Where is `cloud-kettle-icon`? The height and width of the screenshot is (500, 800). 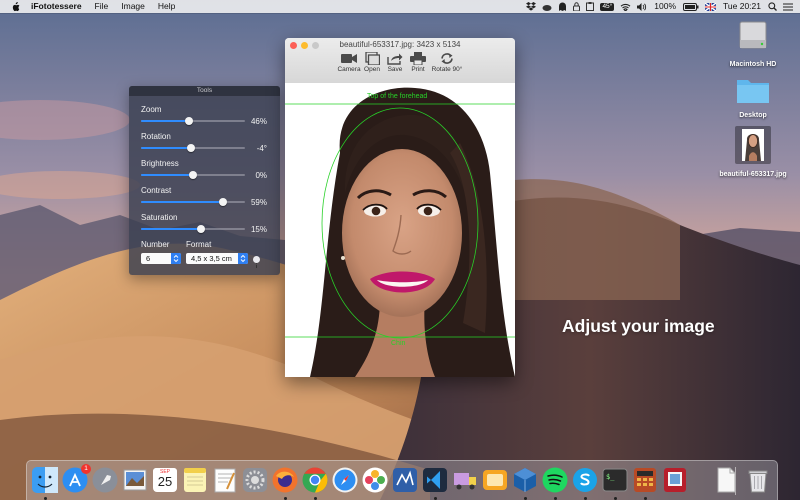
cloud-kettle-icon is located at coordinates (547, 6).